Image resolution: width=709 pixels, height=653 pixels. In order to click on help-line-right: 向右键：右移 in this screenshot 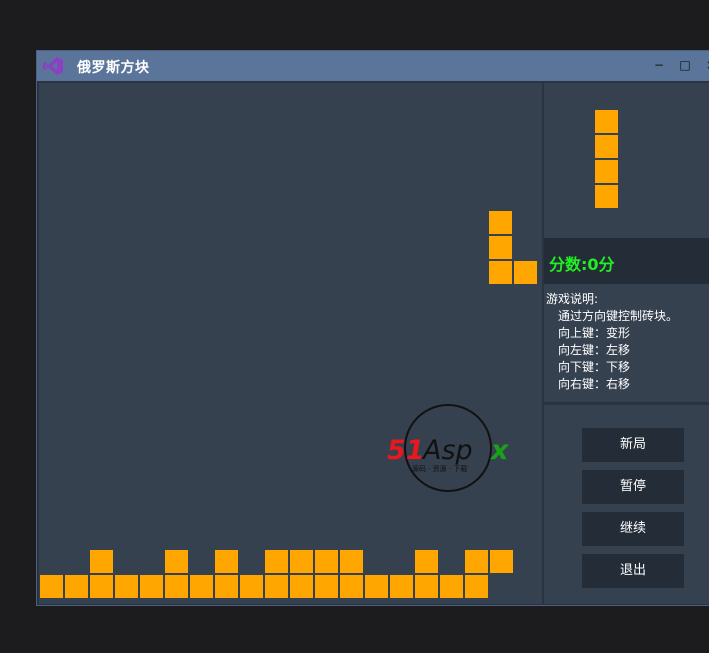, I will do `click(594, 384)`.